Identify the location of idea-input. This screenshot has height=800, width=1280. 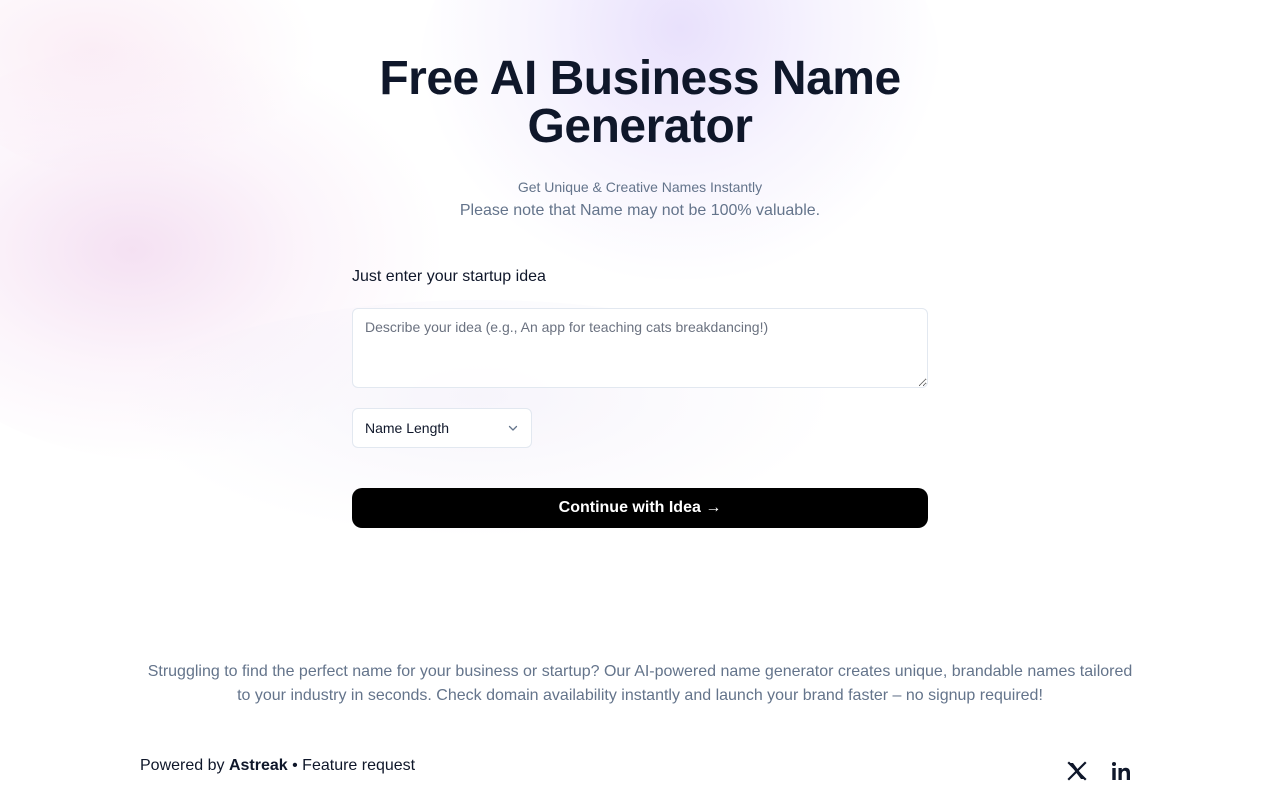
(640, 348).